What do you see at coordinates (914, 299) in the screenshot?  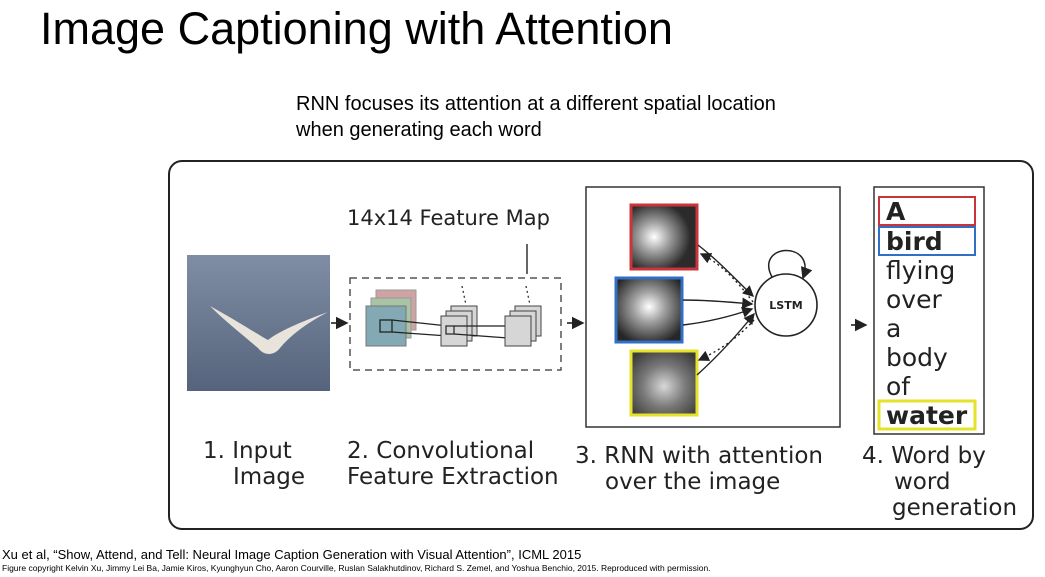 I see `word-4: over` at bounding box center [914, 299].